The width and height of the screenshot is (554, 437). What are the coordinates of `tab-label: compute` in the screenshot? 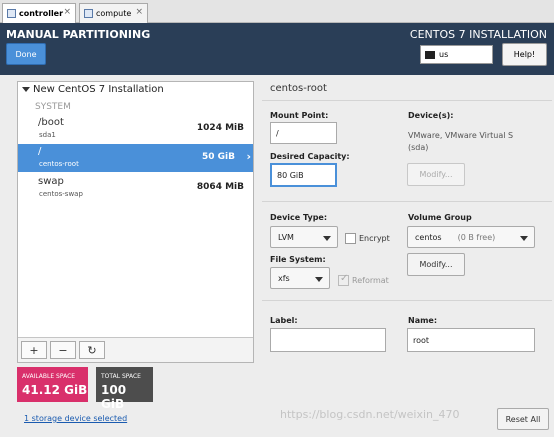 It's located at (114, 13).